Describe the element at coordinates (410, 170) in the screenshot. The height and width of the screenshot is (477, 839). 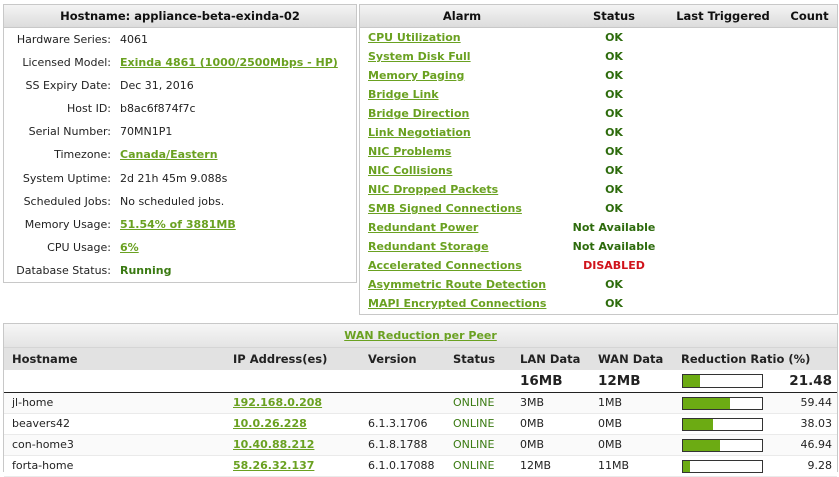
I see `alarm-link: NIC Collisions` at that location.